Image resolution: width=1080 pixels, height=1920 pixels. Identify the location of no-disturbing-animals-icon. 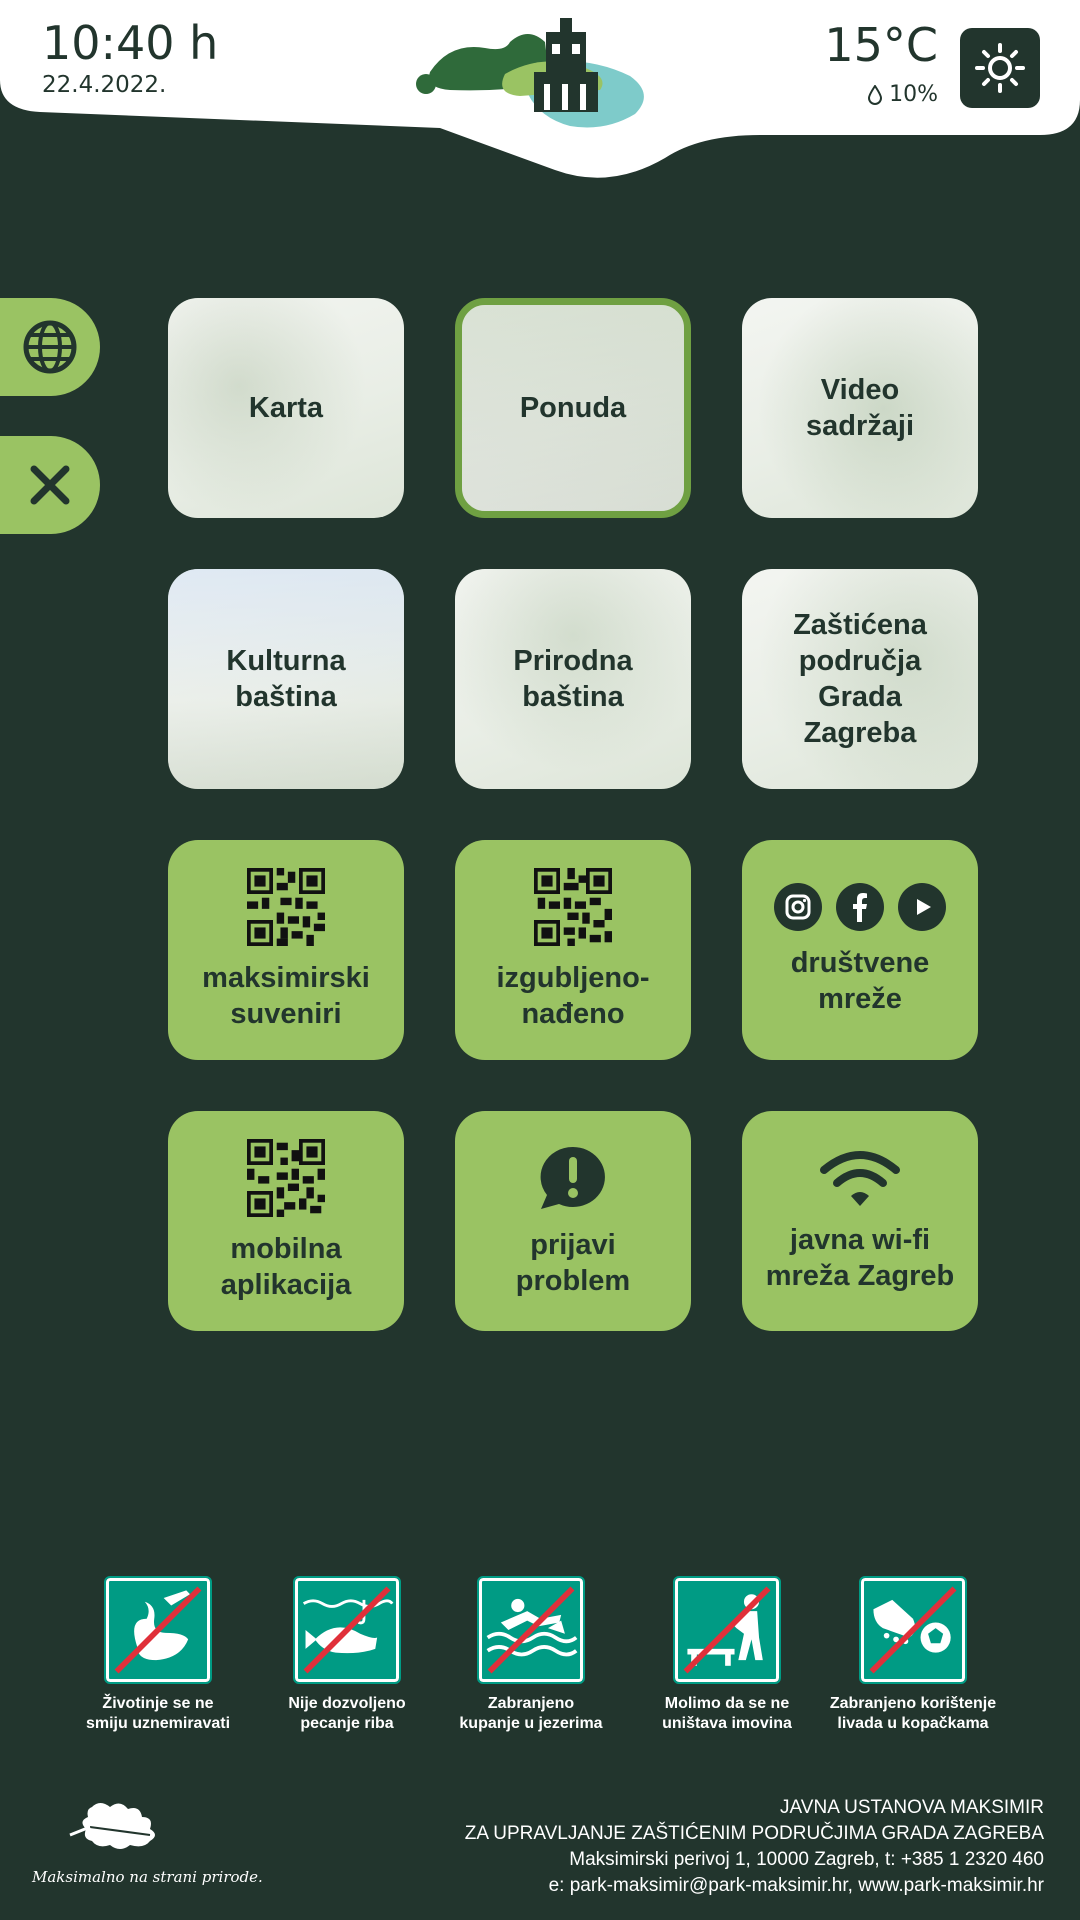
(158, 1630).